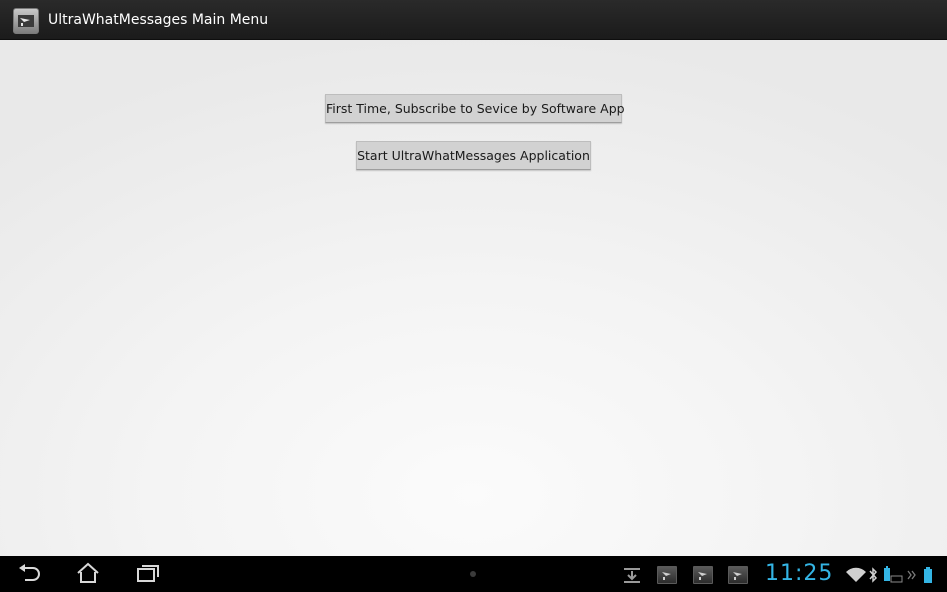 This screenshot has height=592, width=947. I want to click on title-bar: UltraWhatMessages Main Menu, so click(473, 20).